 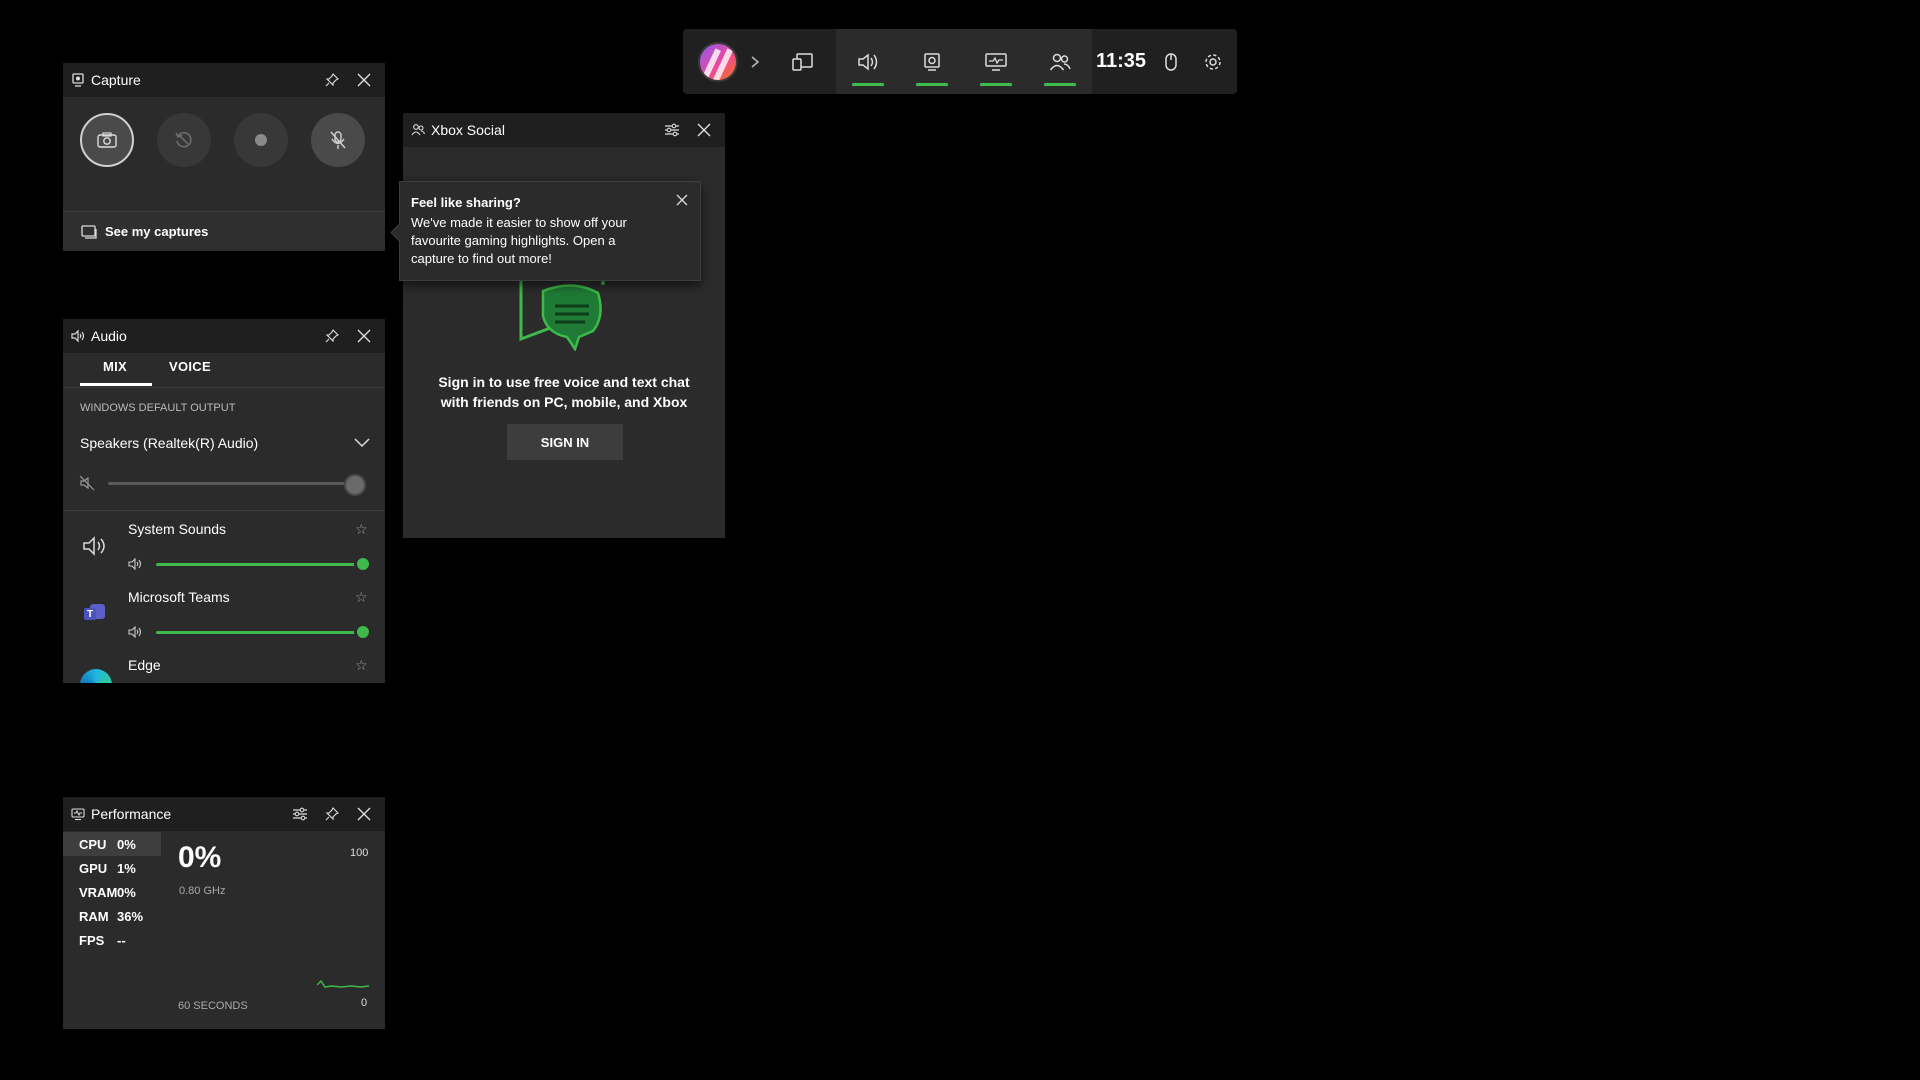 I want to click on gear-icon, so click(x=1213, y=61).